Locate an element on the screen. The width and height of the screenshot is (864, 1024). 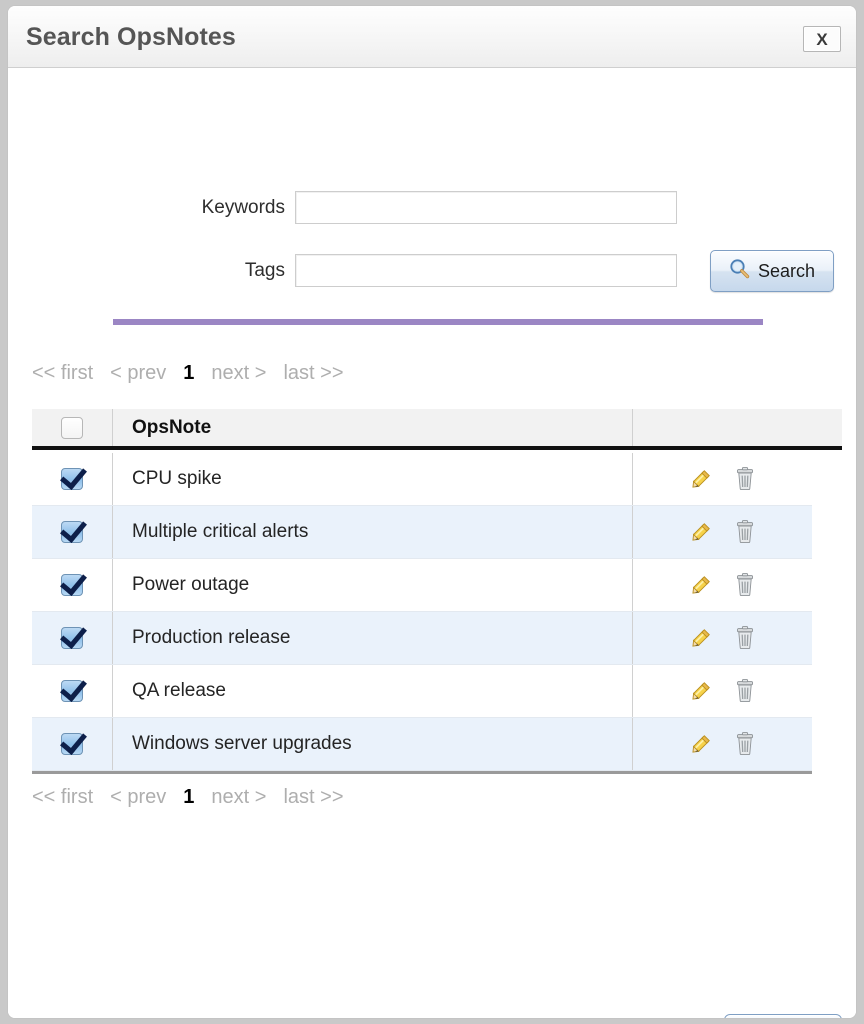
keywords-input is located at coordinates (486, 207).